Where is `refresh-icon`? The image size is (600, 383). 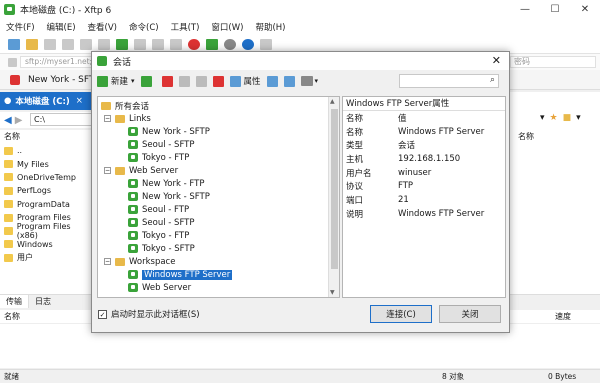 refresh-icon is located at coordinates (122, 44).